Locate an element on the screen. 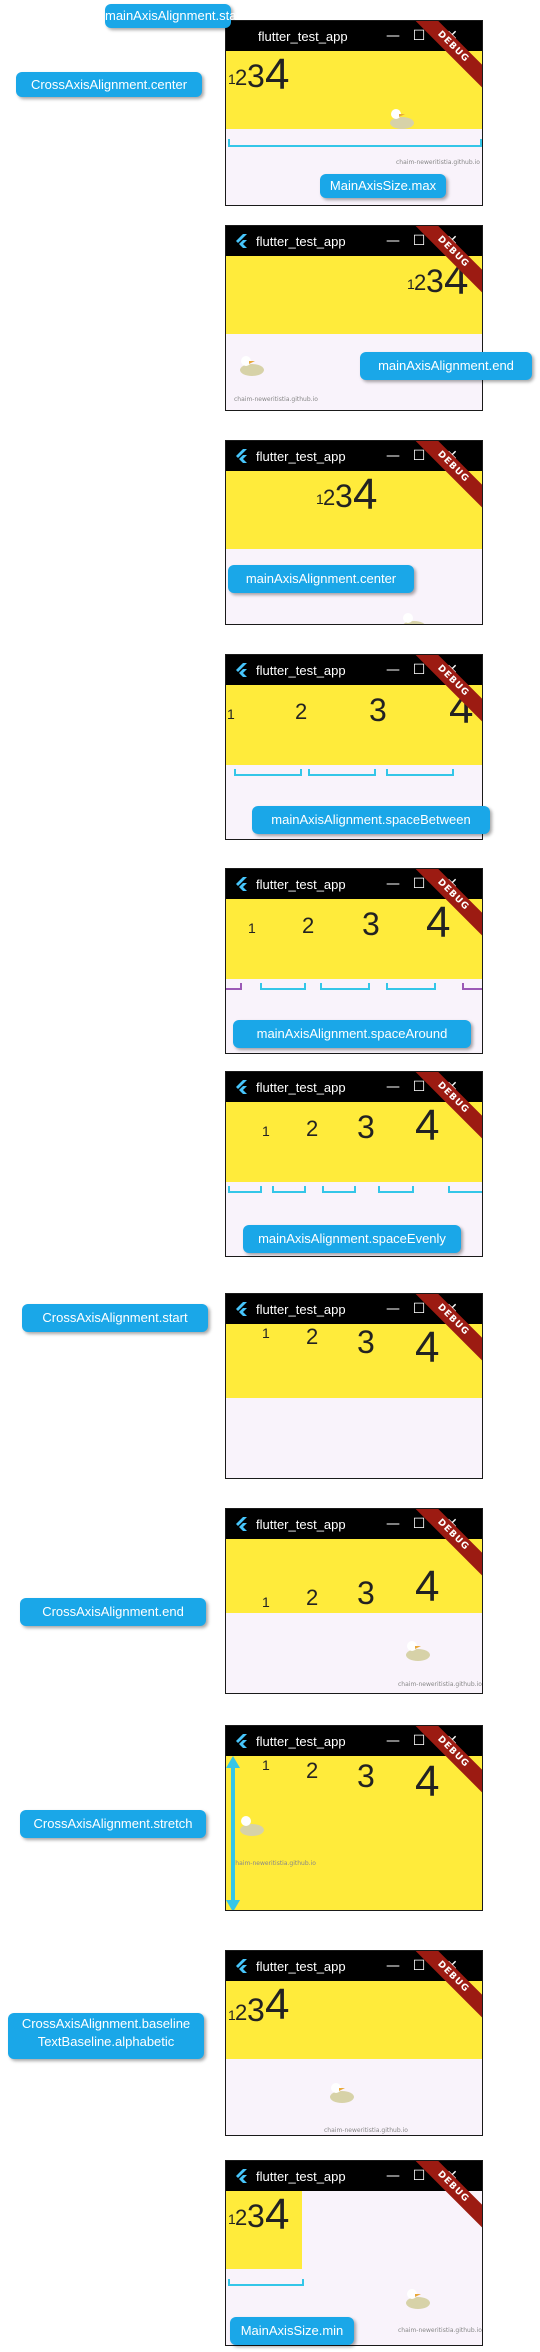 The height and width of the screenshot is (2352, 540). callout-cross-end: CrossAxisAlignment.end is located at coordinates (113, 1612).